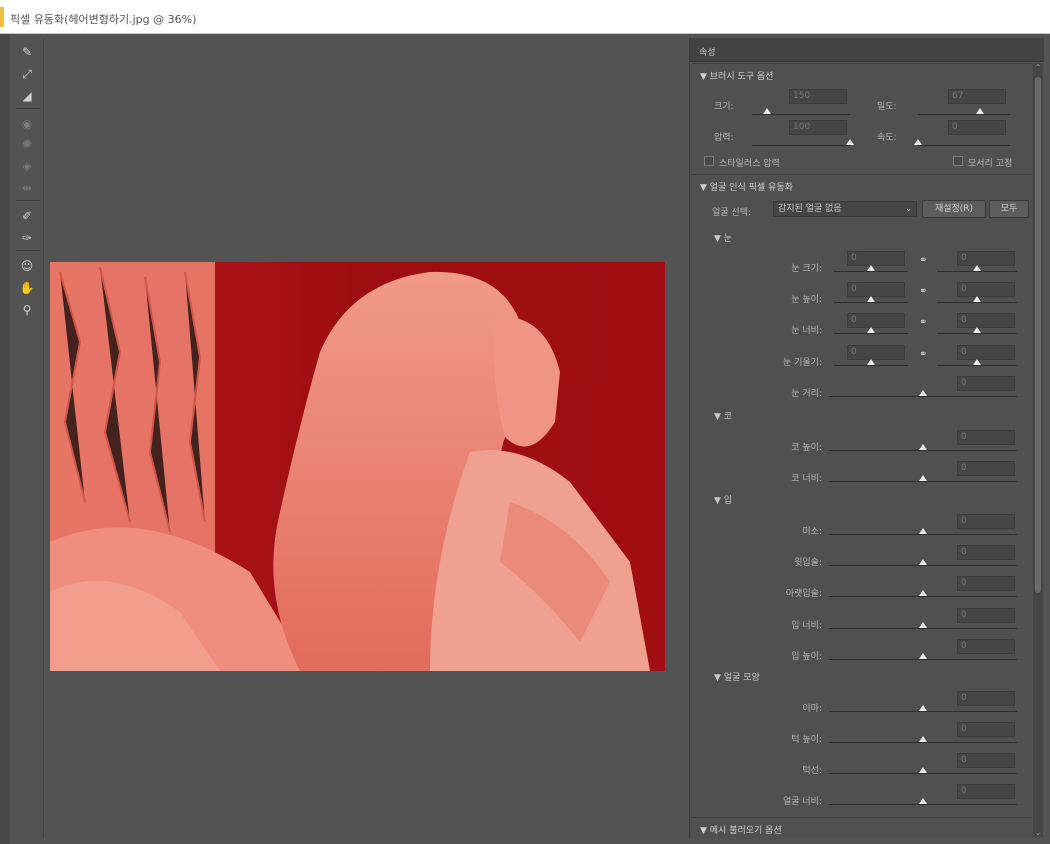 The width and height of the screenshot is (1050, 844). Describe the element at coordinates (850, 142) in the screenshot. I see `pressure-slider-thumb` at that location.